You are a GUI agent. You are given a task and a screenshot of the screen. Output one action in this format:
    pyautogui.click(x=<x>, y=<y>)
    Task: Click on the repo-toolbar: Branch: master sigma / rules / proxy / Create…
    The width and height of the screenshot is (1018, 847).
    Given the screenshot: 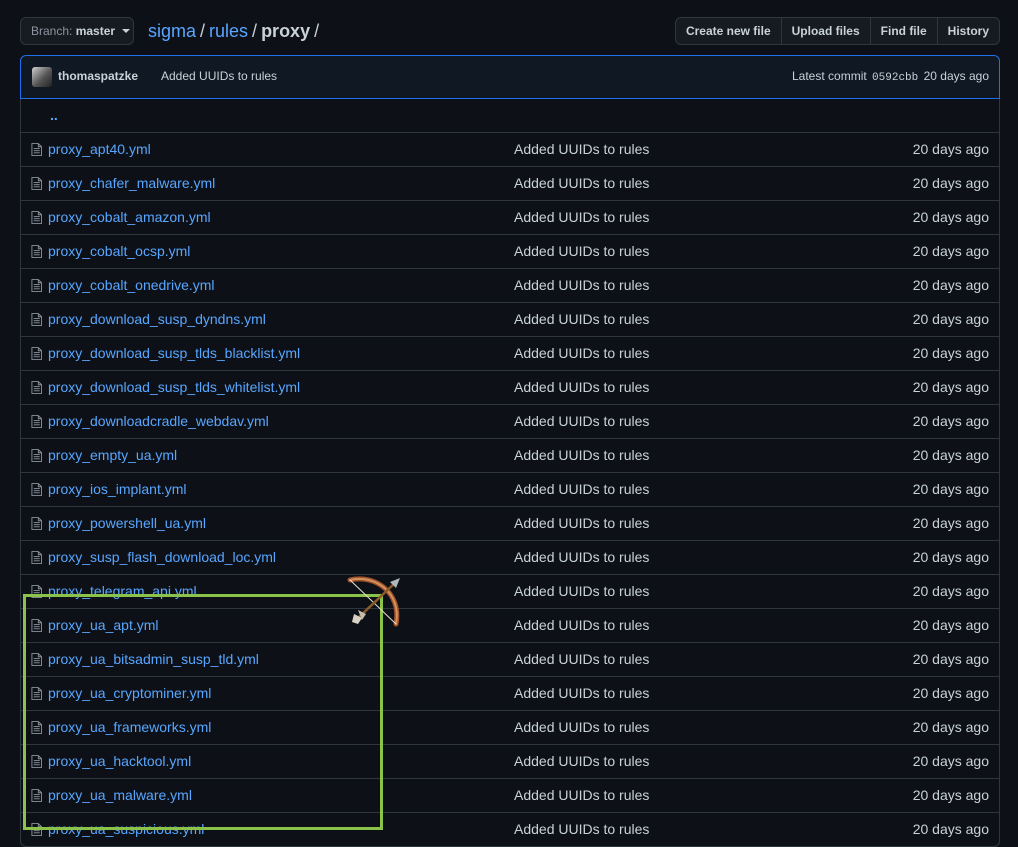 What is the action you would take?
    pyautogui.click(x=510, y=31)
    